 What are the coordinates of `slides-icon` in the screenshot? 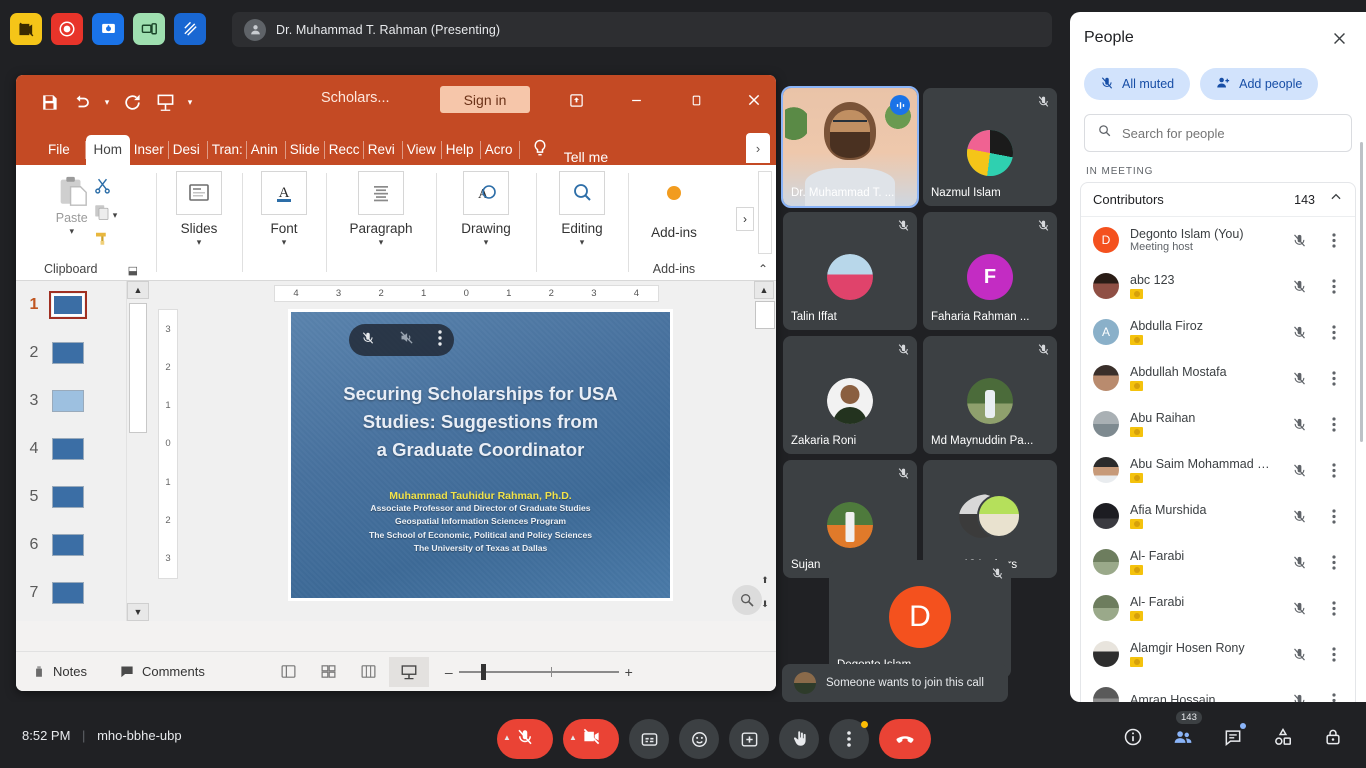 It's located at (199, 193).